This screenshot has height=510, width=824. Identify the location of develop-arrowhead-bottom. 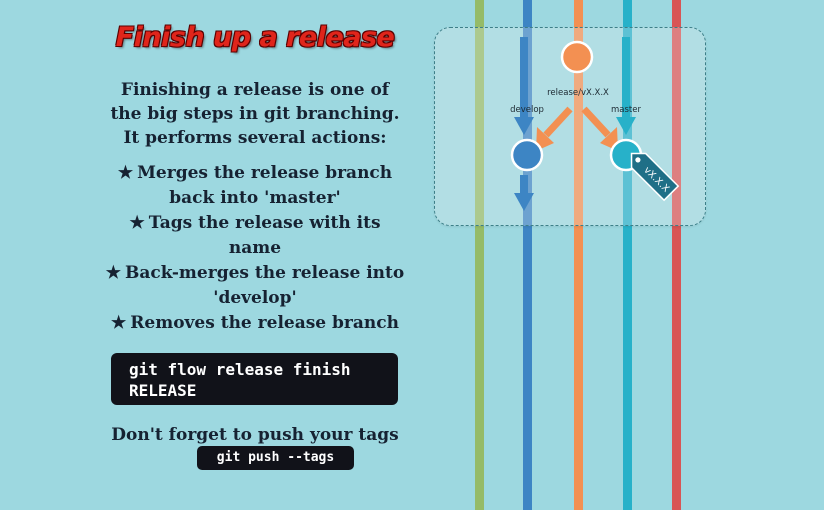
(524, 202).